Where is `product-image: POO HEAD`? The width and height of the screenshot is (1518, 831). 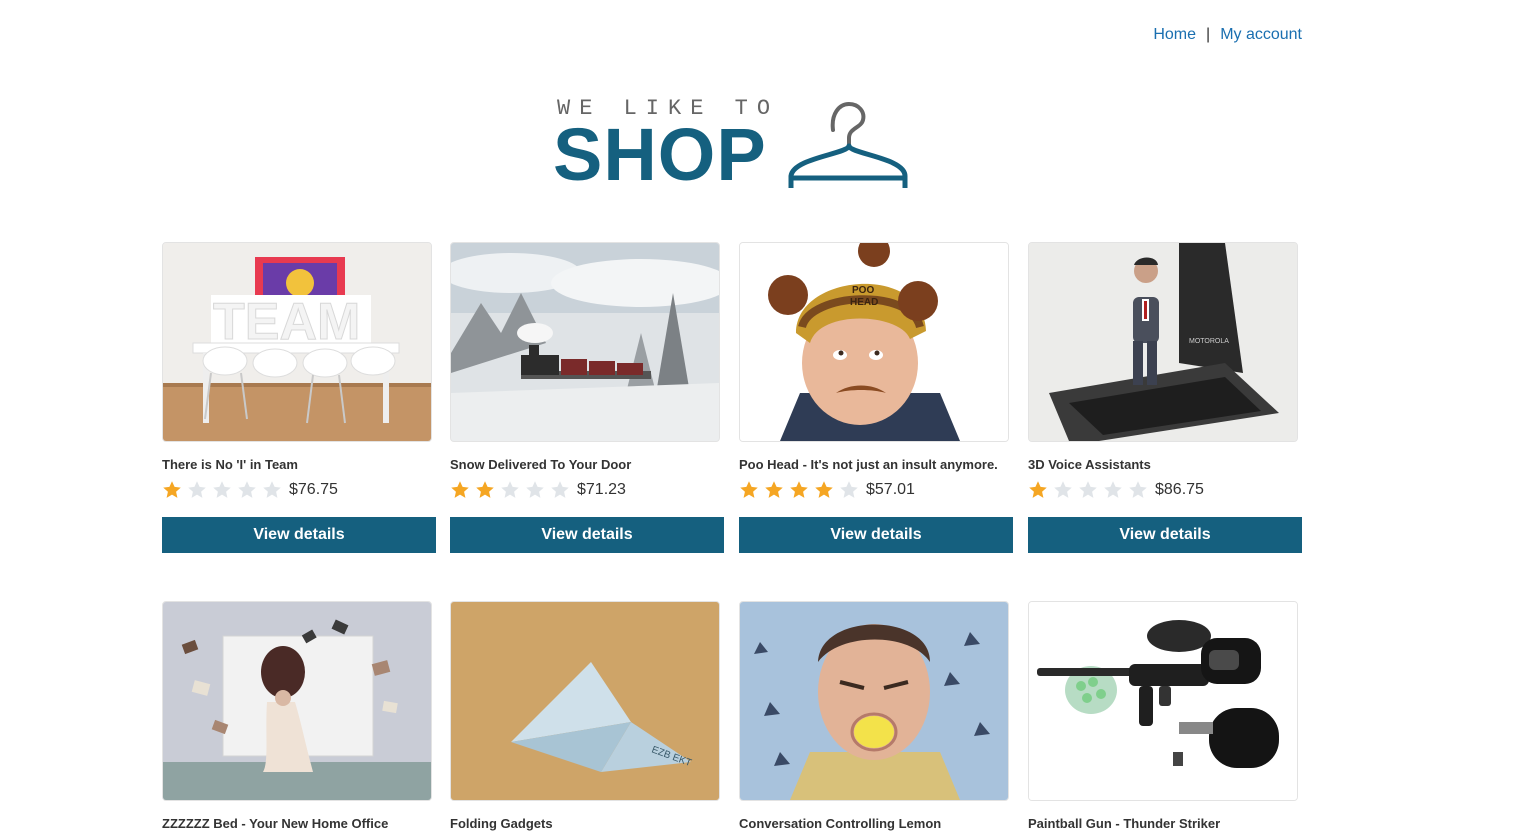 product-image: POO HEAD is located at coordinates (874, 342).